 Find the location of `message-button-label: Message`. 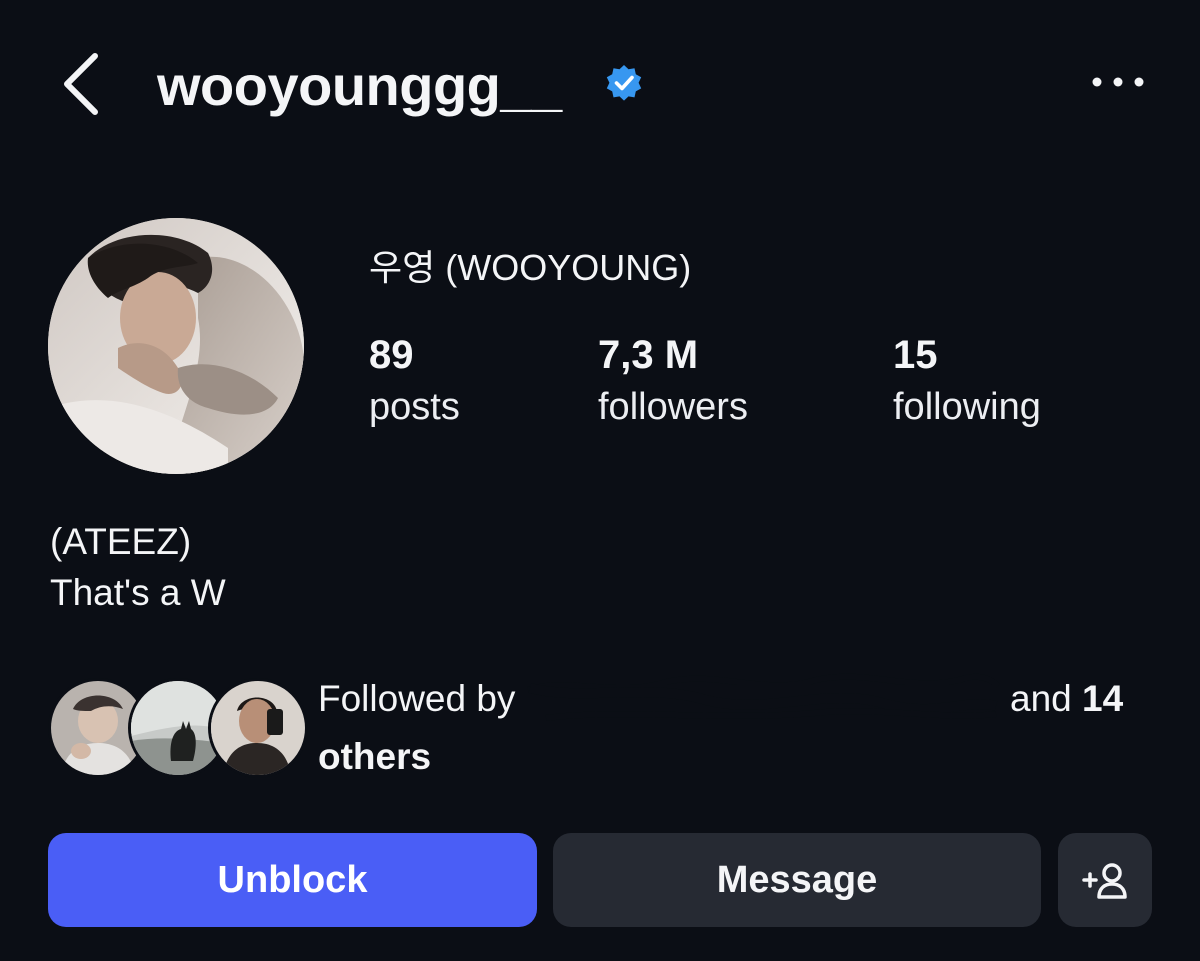

message-button-label: Message is located at coordinates (797, 879).